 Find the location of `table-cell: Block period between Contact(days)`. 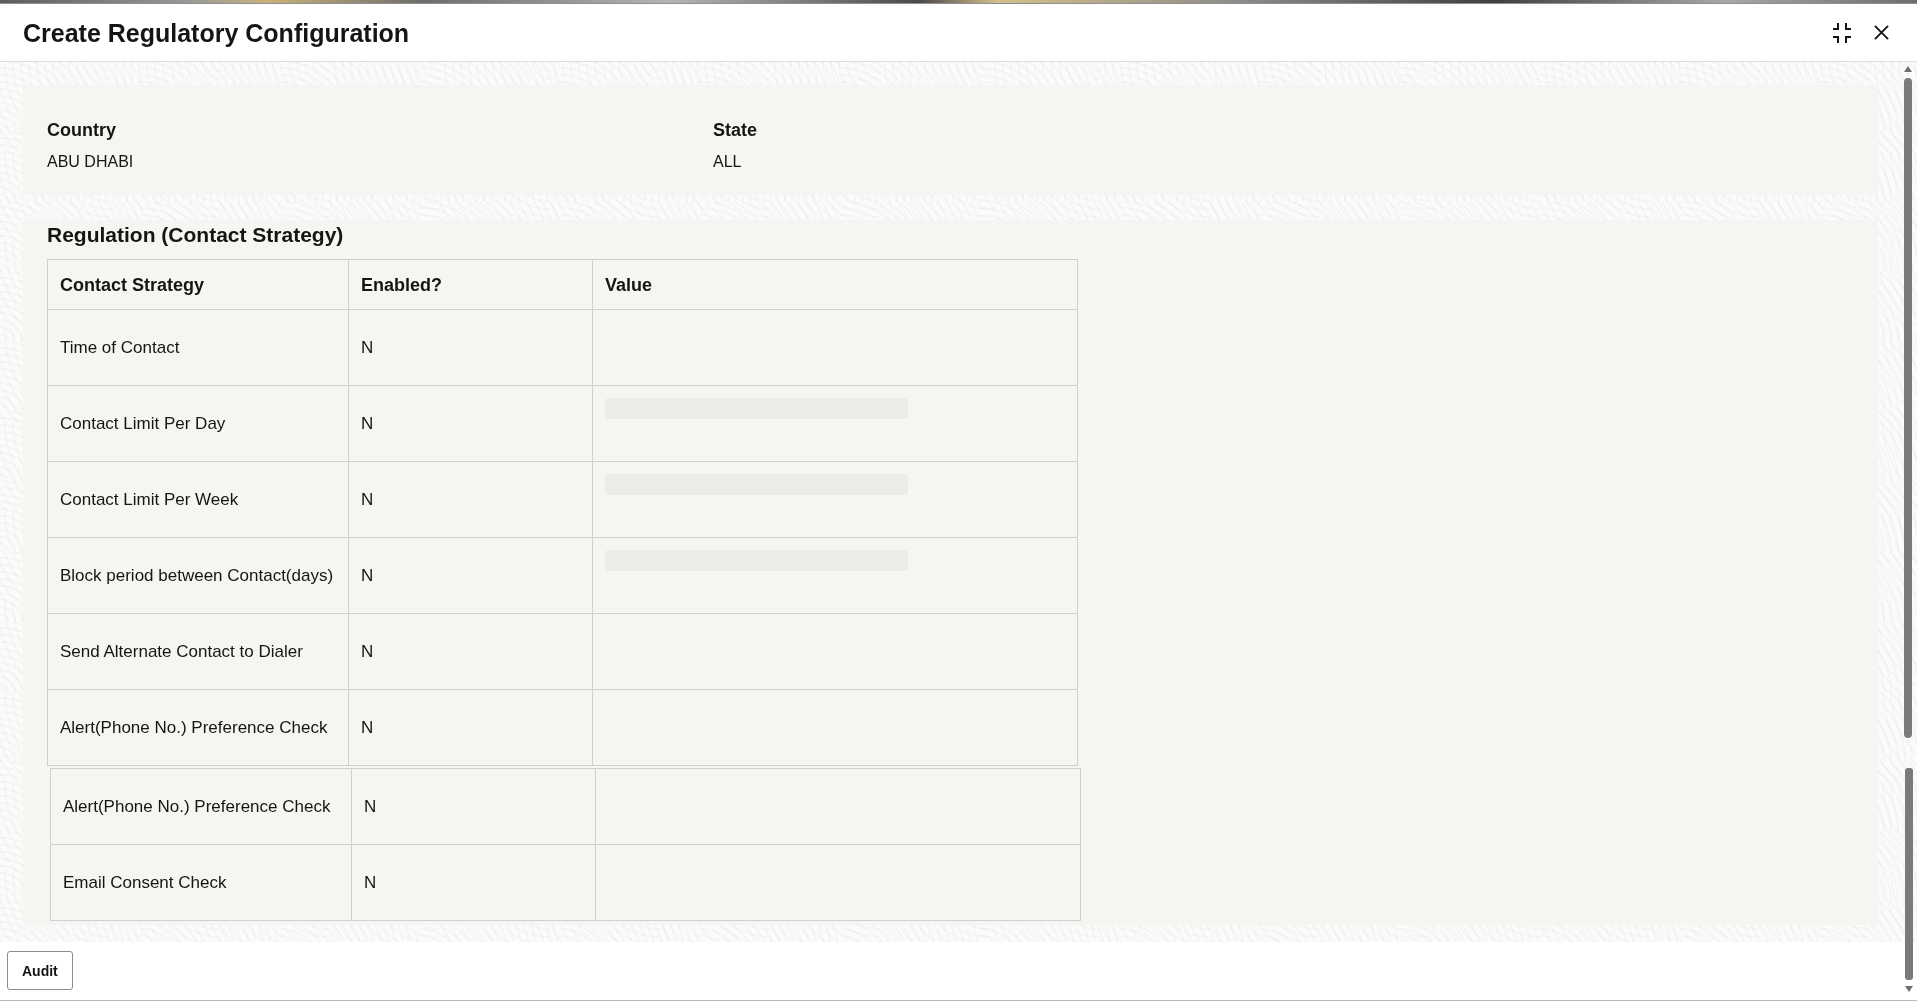

table-cell: Block period between Contact(days) is located at coordinates (198, 575).